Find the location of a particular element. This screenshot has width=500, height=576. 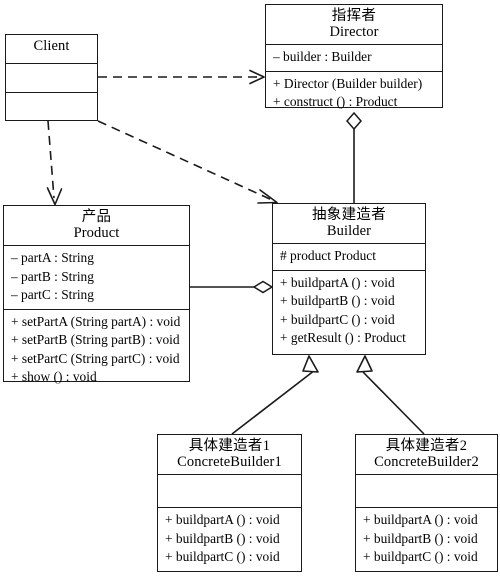

class-attributes-director: – builder : Builder is located at coordinates (354, 58).